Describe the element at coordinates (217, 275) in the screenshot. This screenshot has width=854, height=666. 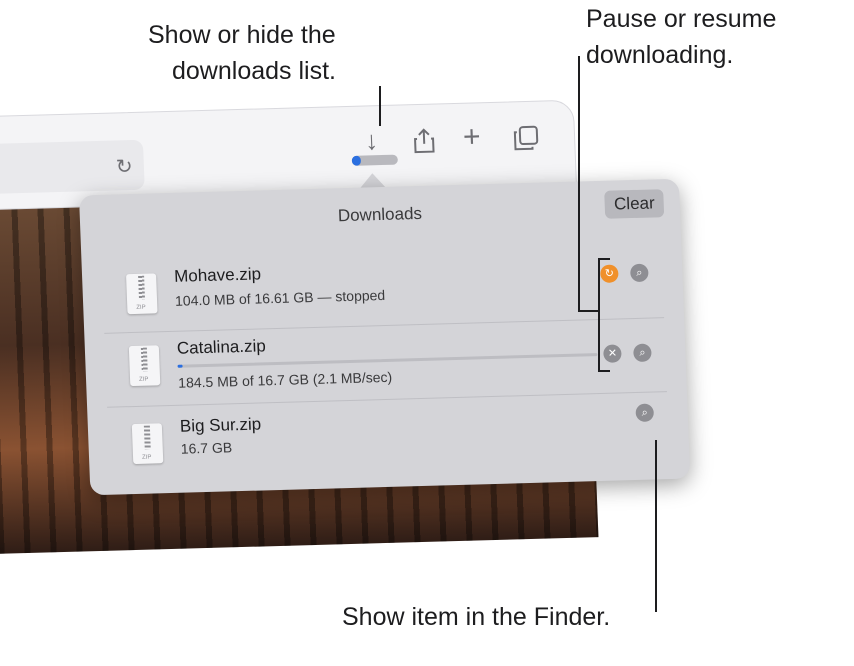
I see `file-name: Mohave.zip` at that location.